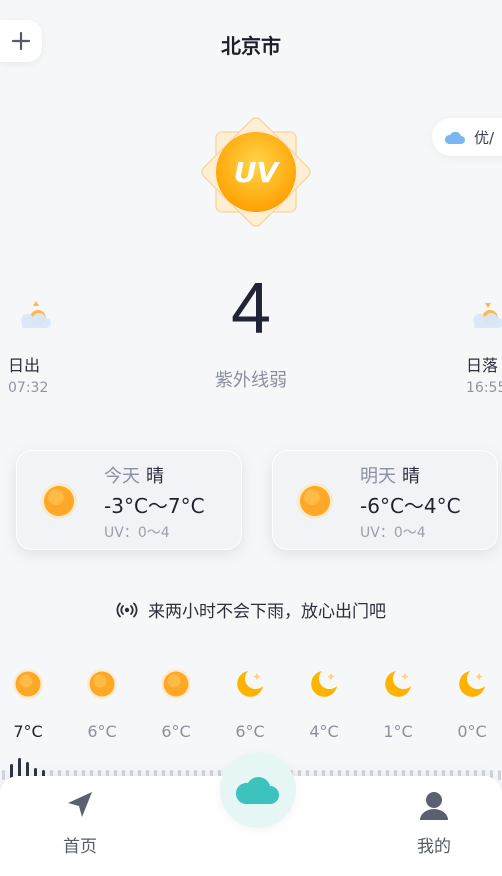 The image size is (502, 876). I want to click on rain-notice: 来两小时不会下雨，放心出门吧, so click(251, 609).